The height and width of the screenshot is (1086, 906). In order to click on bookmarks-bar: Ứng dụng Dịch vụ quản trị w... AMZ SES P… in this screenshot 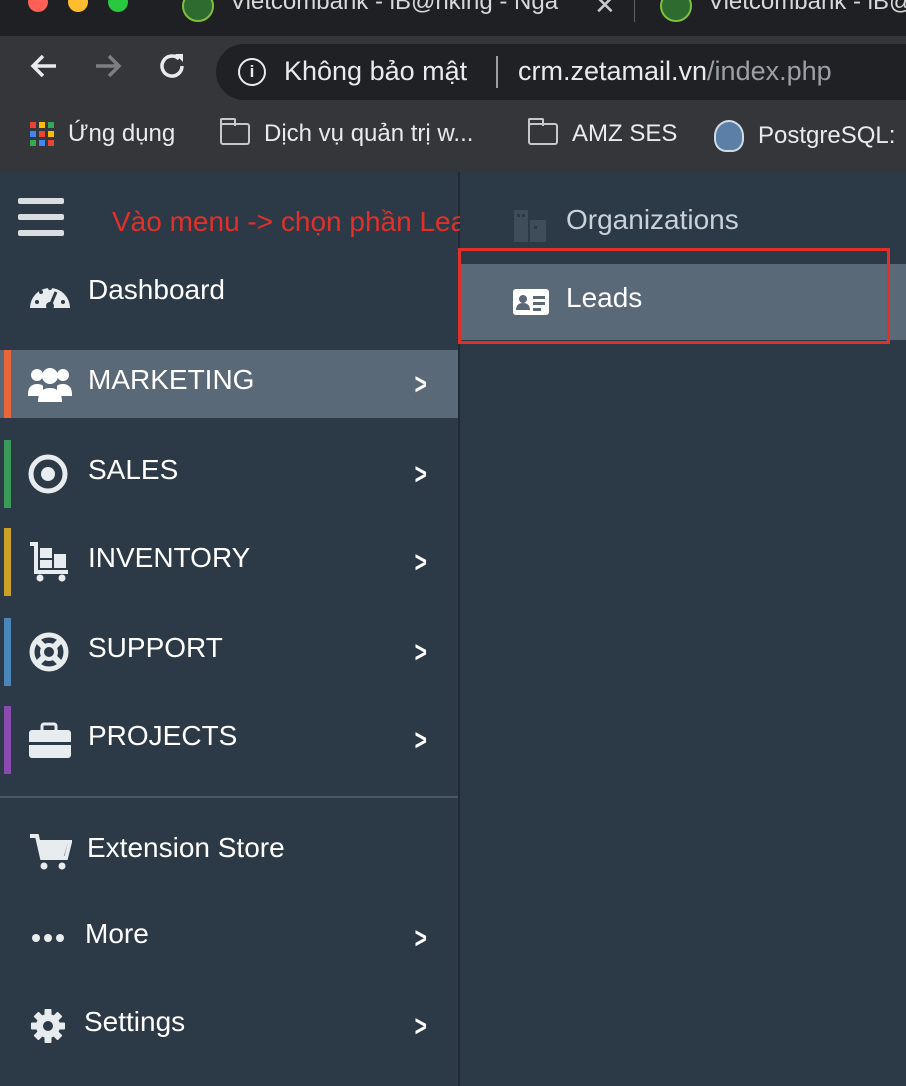, I will do `click(453, 136)`.